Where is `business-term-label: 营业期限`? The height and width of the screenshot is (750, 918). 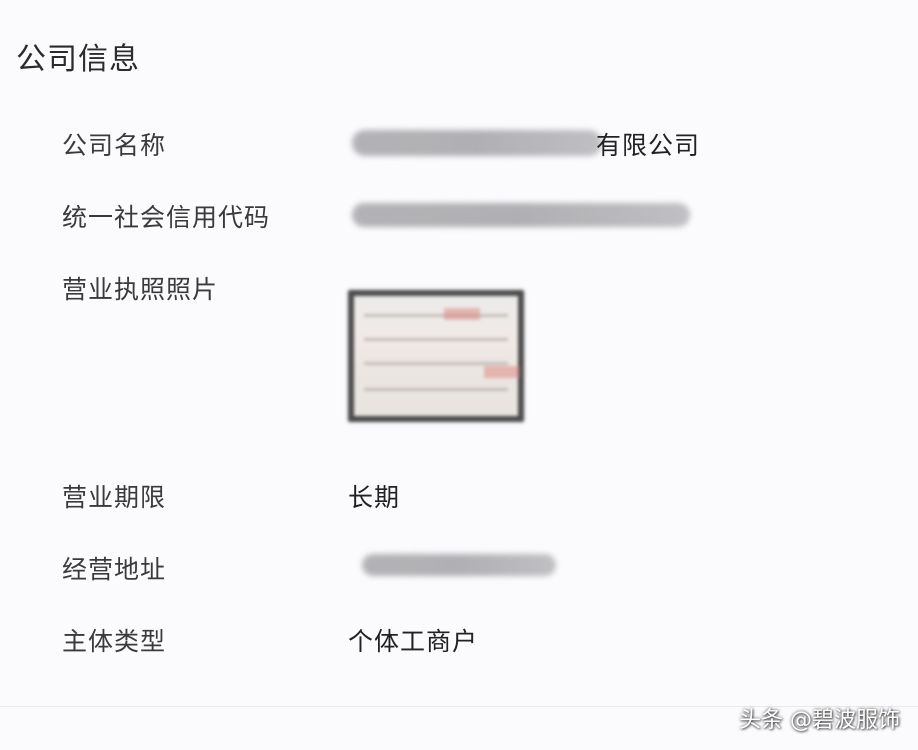 business-term-label: 营业期限 is located at coordinates (114, 497).